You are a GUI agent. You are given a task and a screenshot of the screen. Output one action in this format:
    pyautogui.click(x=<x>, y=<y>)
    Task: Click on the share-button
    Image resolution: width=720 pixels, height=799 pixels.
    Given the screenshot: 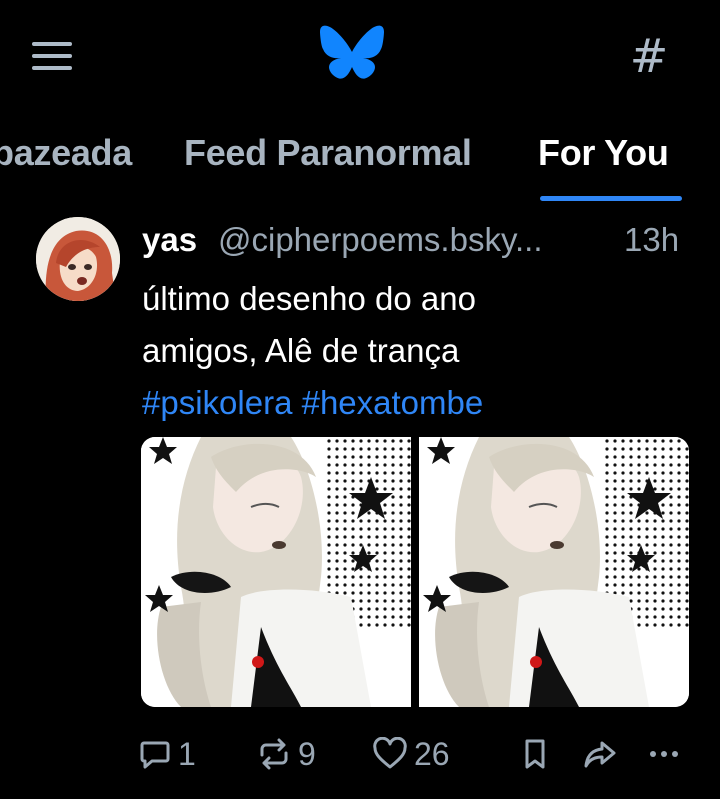 What is the action you would take?
    pyautogui.click(x=600, y=754)
    